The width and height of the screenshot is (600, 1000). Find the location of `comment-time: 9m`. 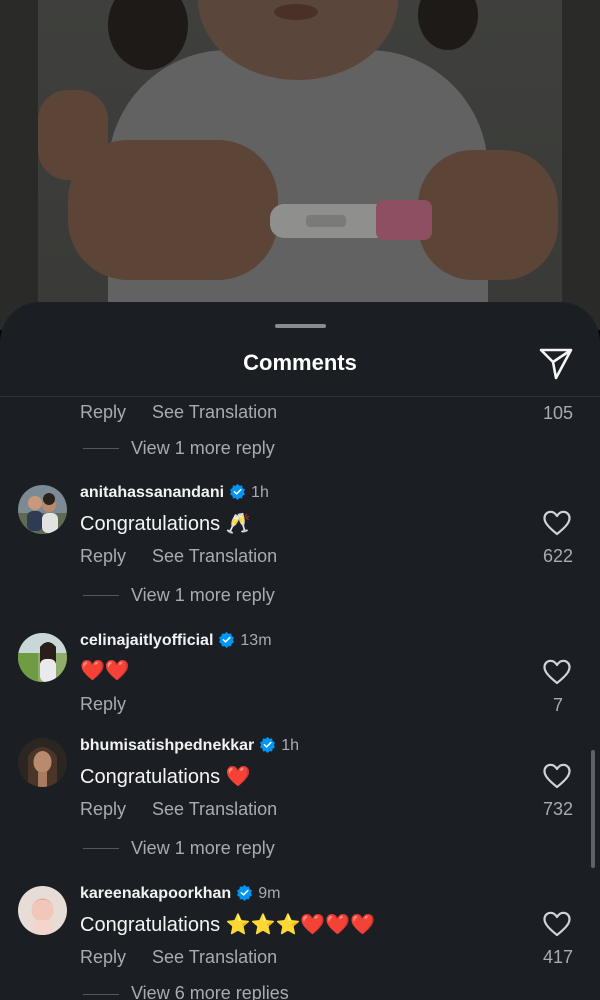

comment-time: 9m is located at coordinates (269, 893).